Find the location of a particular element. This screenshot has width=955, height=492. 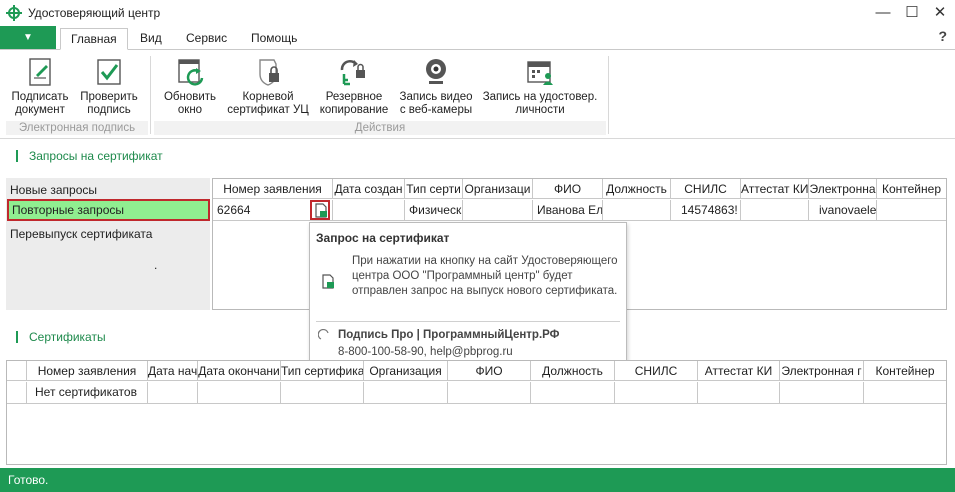

tooltip-divider is located at coordinates (468, 321).